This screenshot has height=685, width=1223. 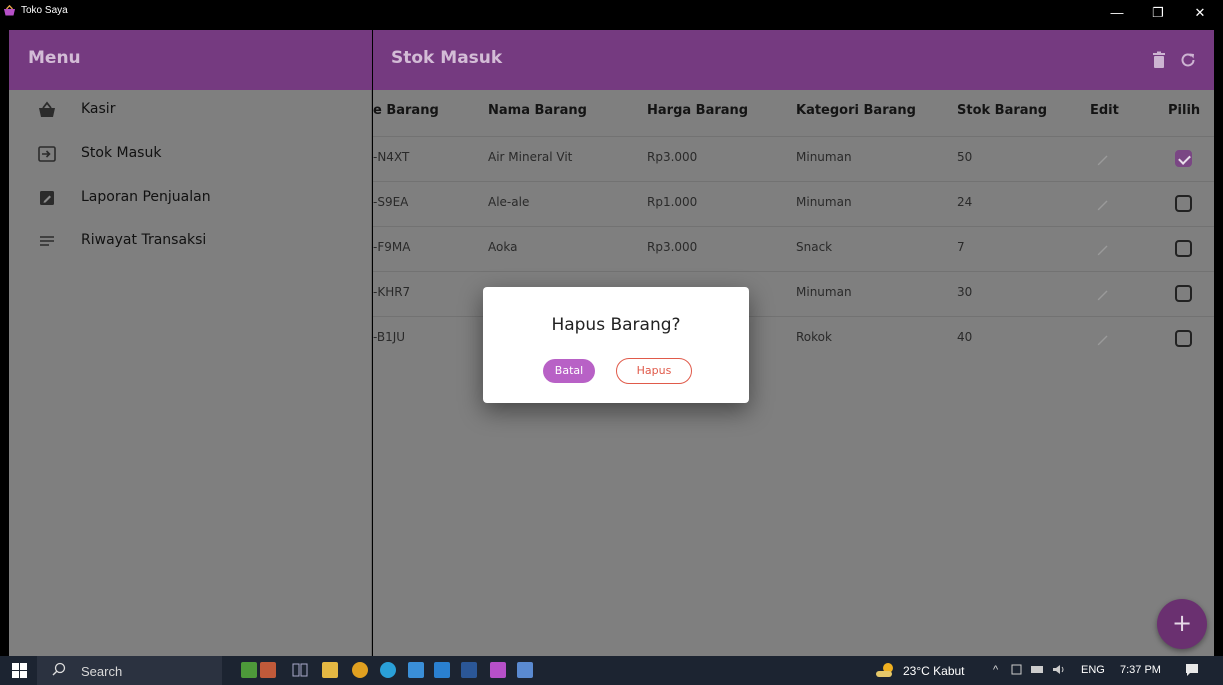 I want to click on add-item-button: +, so click(x=1182, y=624).